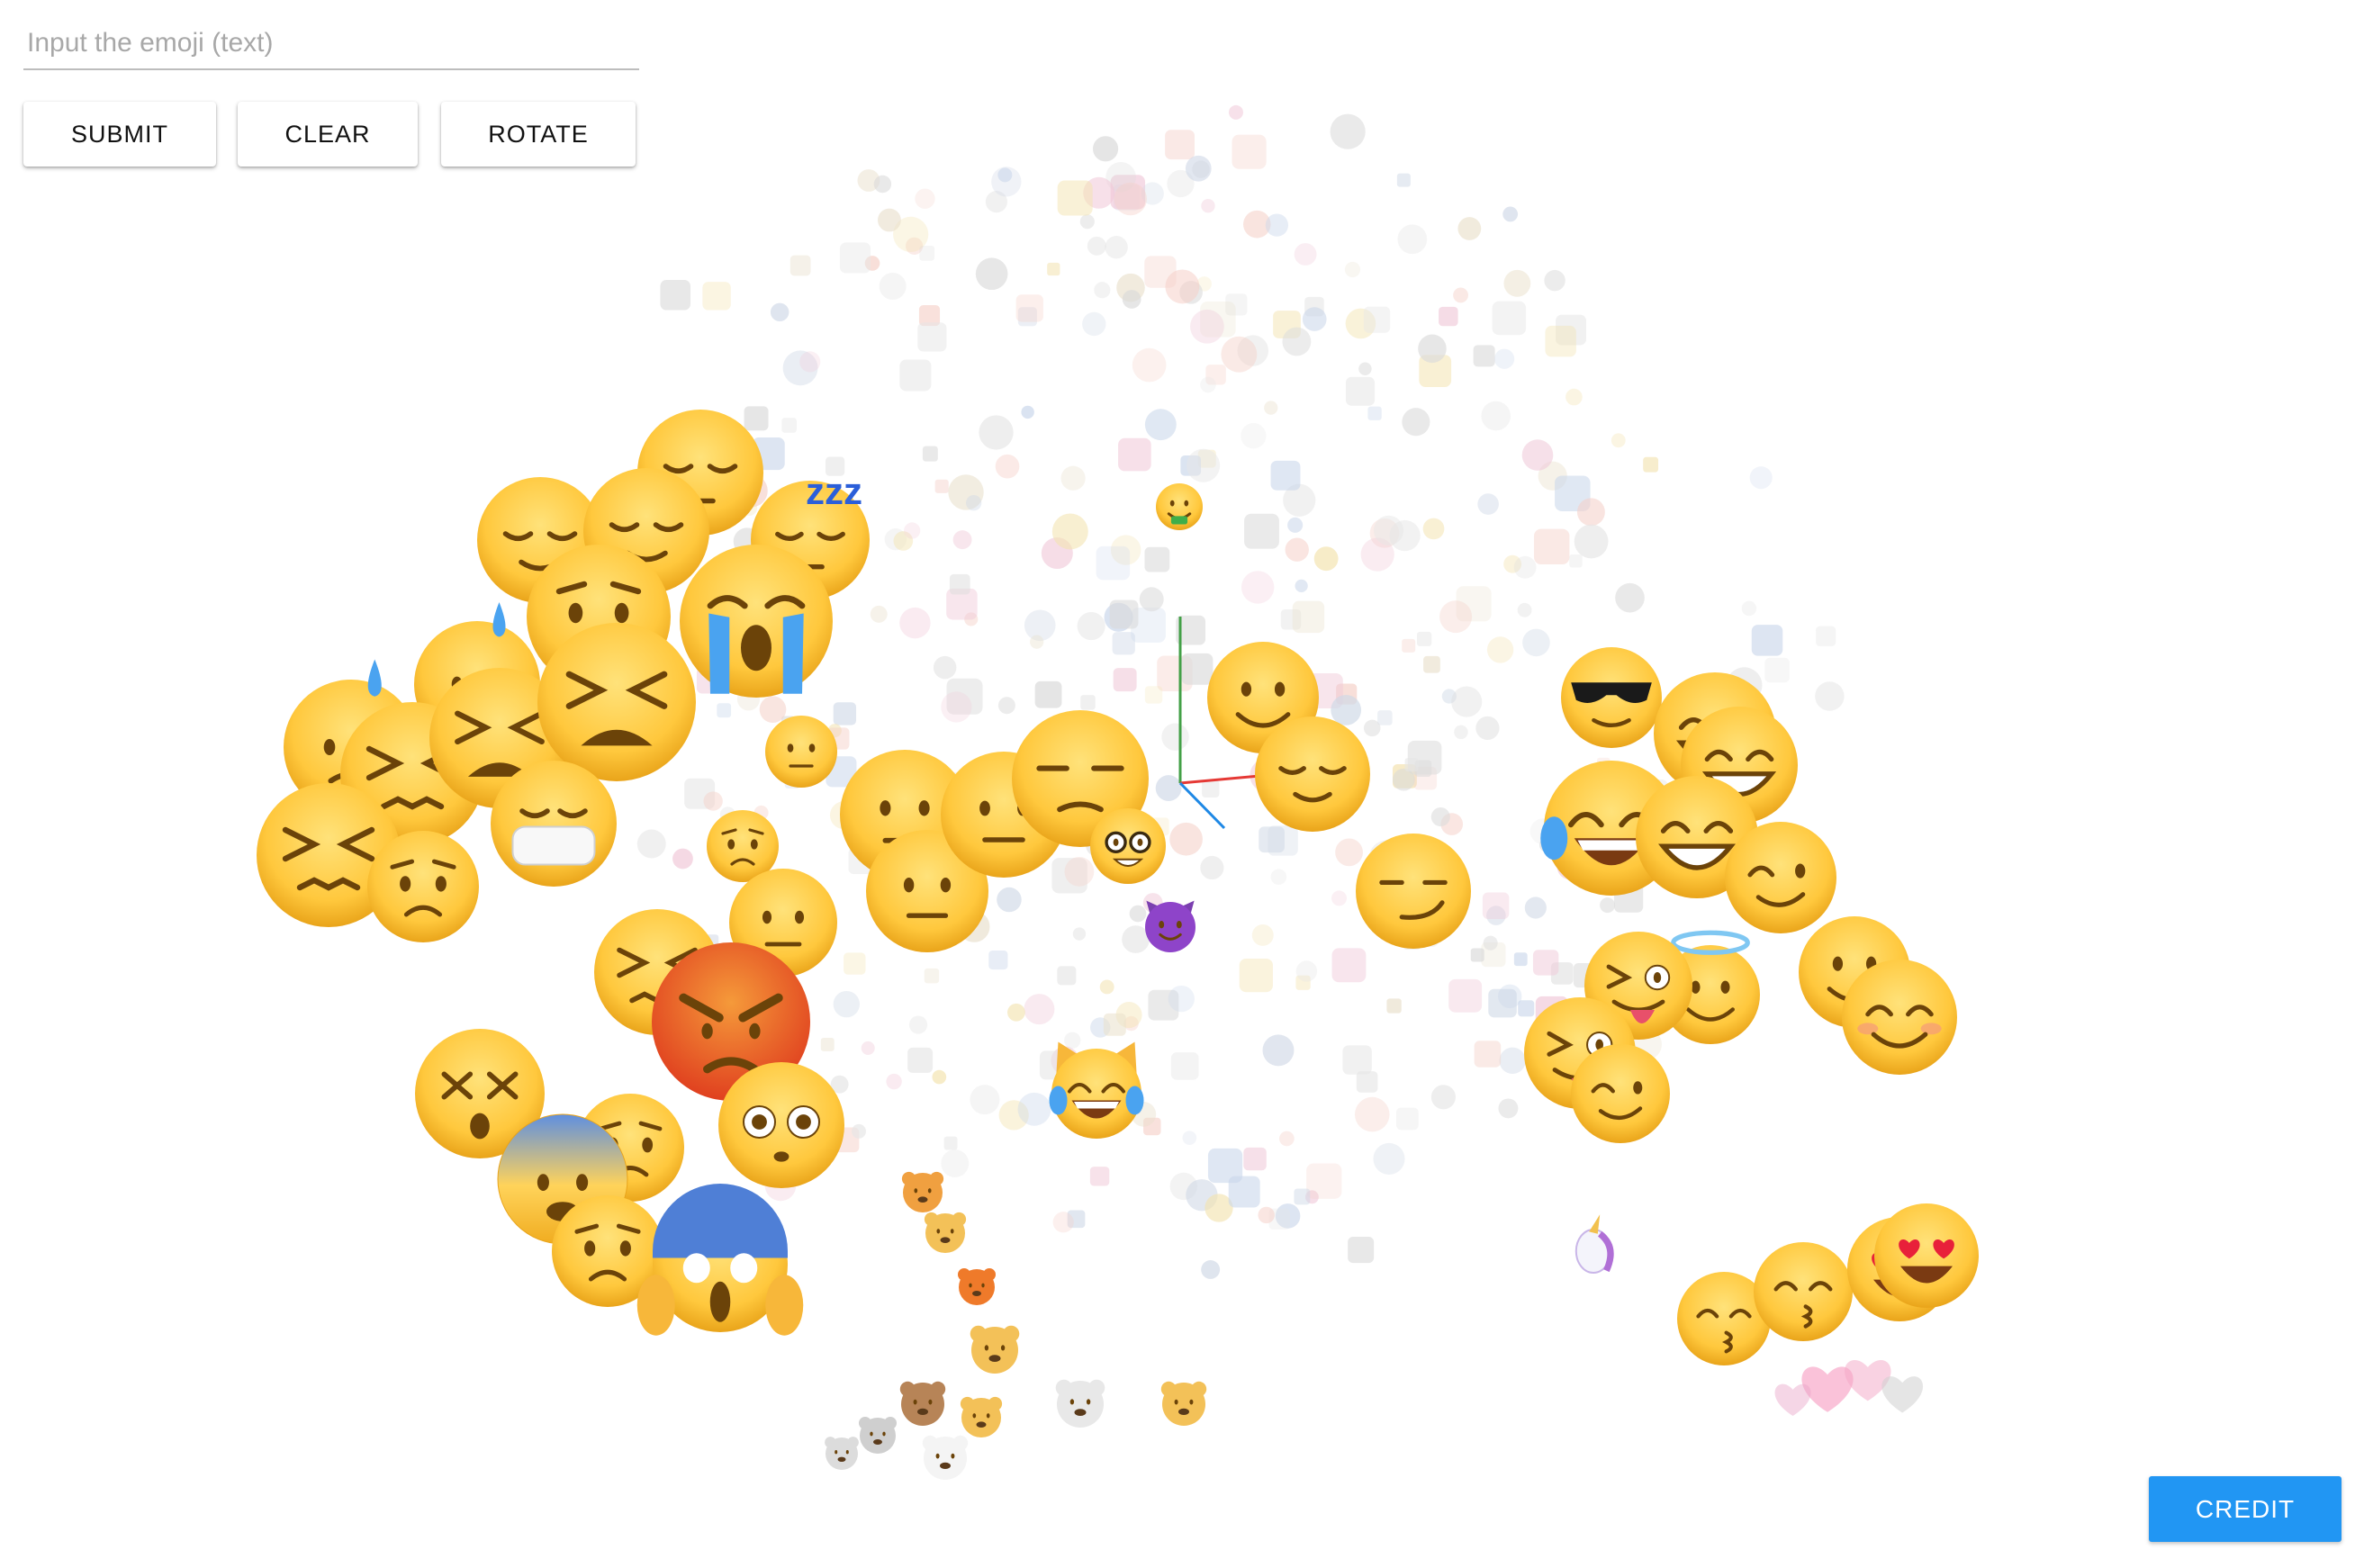 The height and width of the screenshot is (1568, 2364). What do you see at coordinates (334, 93) in the screenshot?
I see `controls-panel: SUBMIT CLEAR ROTATE` at bounding box center [334, 93].